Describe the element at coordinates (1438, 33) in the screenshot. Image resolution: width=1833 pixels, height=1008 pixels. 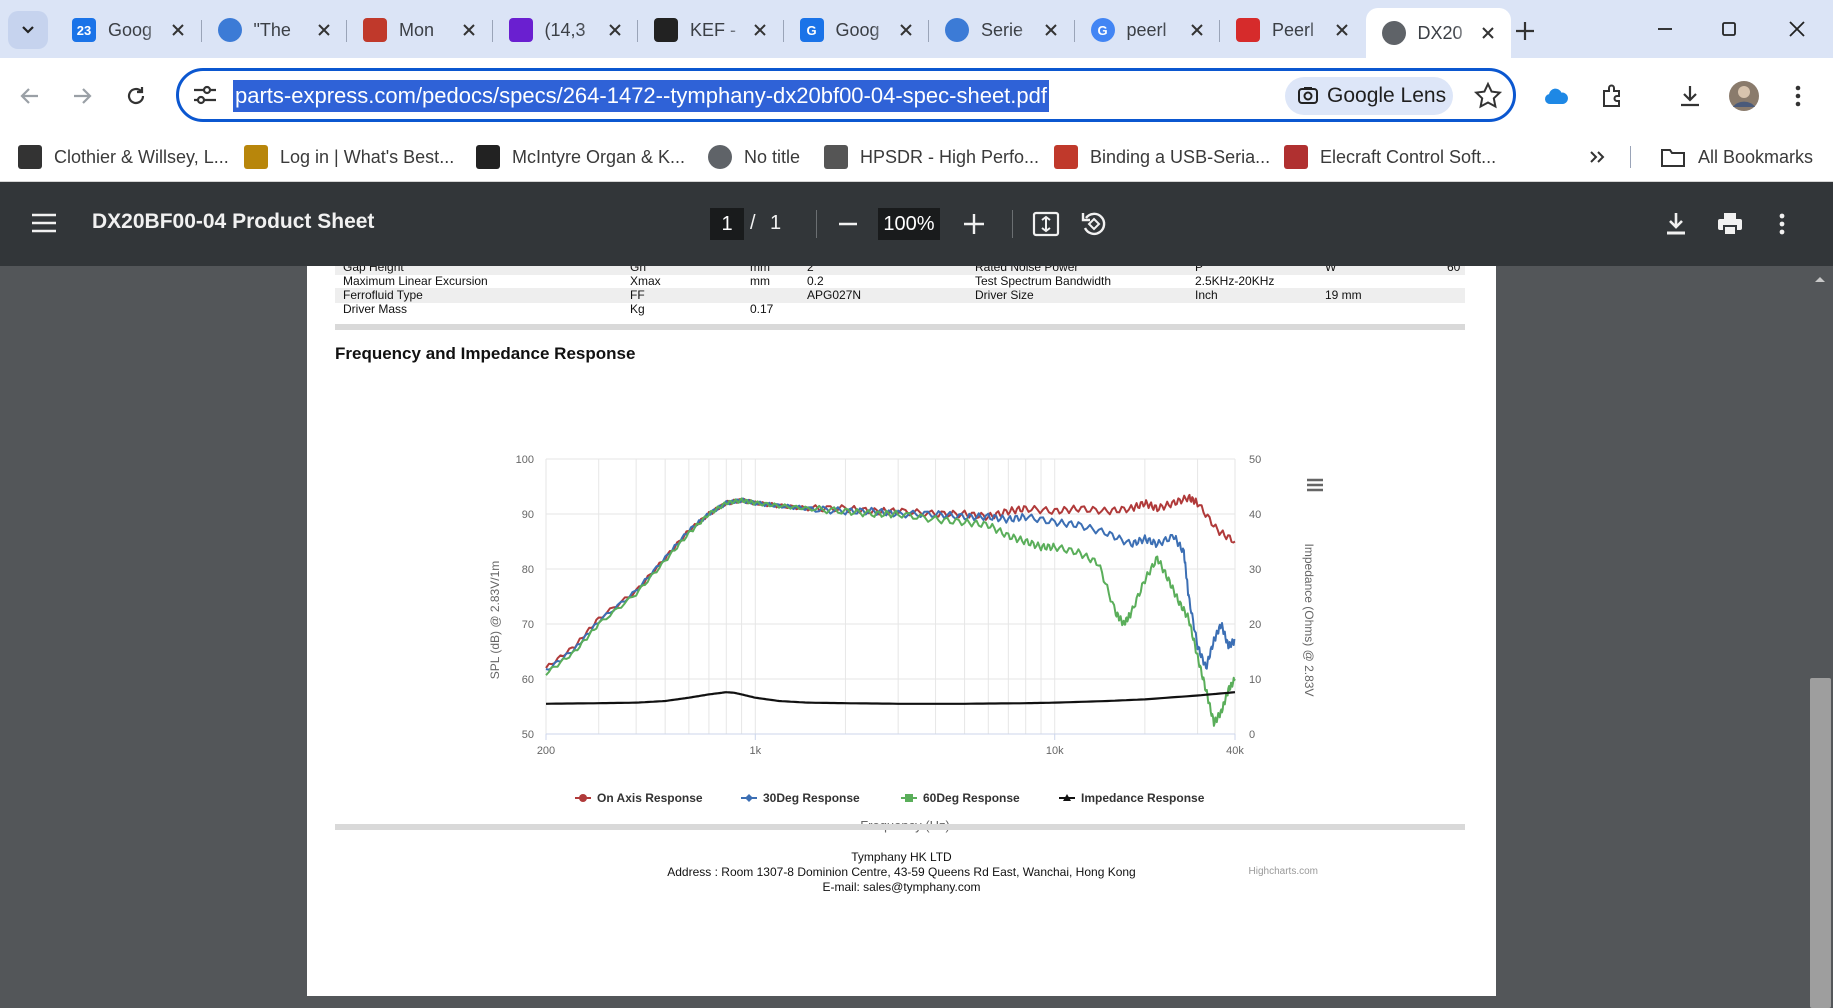
I see `tab-10: DX20` at that location.